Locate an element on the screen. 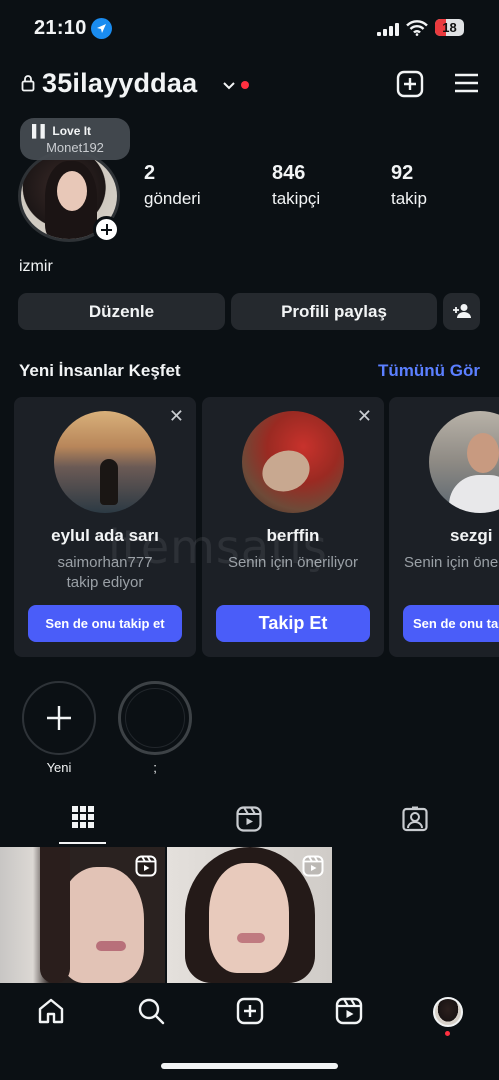  following-count: 92 is located at coordinates (402, 173).